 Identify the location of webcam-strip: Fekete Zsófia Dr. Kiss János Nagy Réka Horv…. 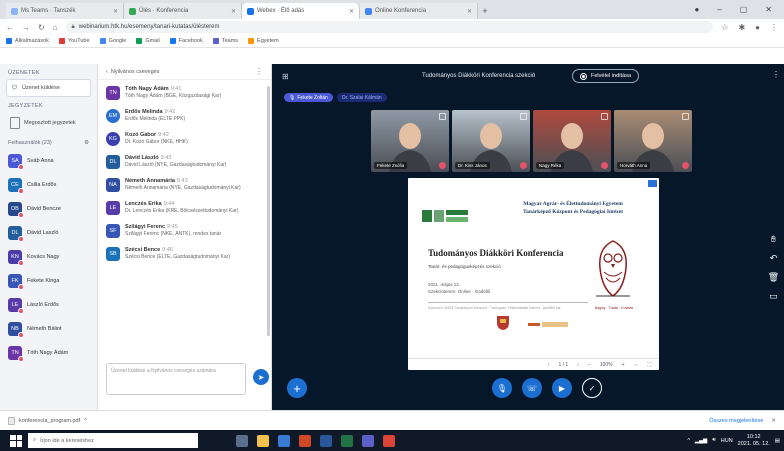
(531, 141).